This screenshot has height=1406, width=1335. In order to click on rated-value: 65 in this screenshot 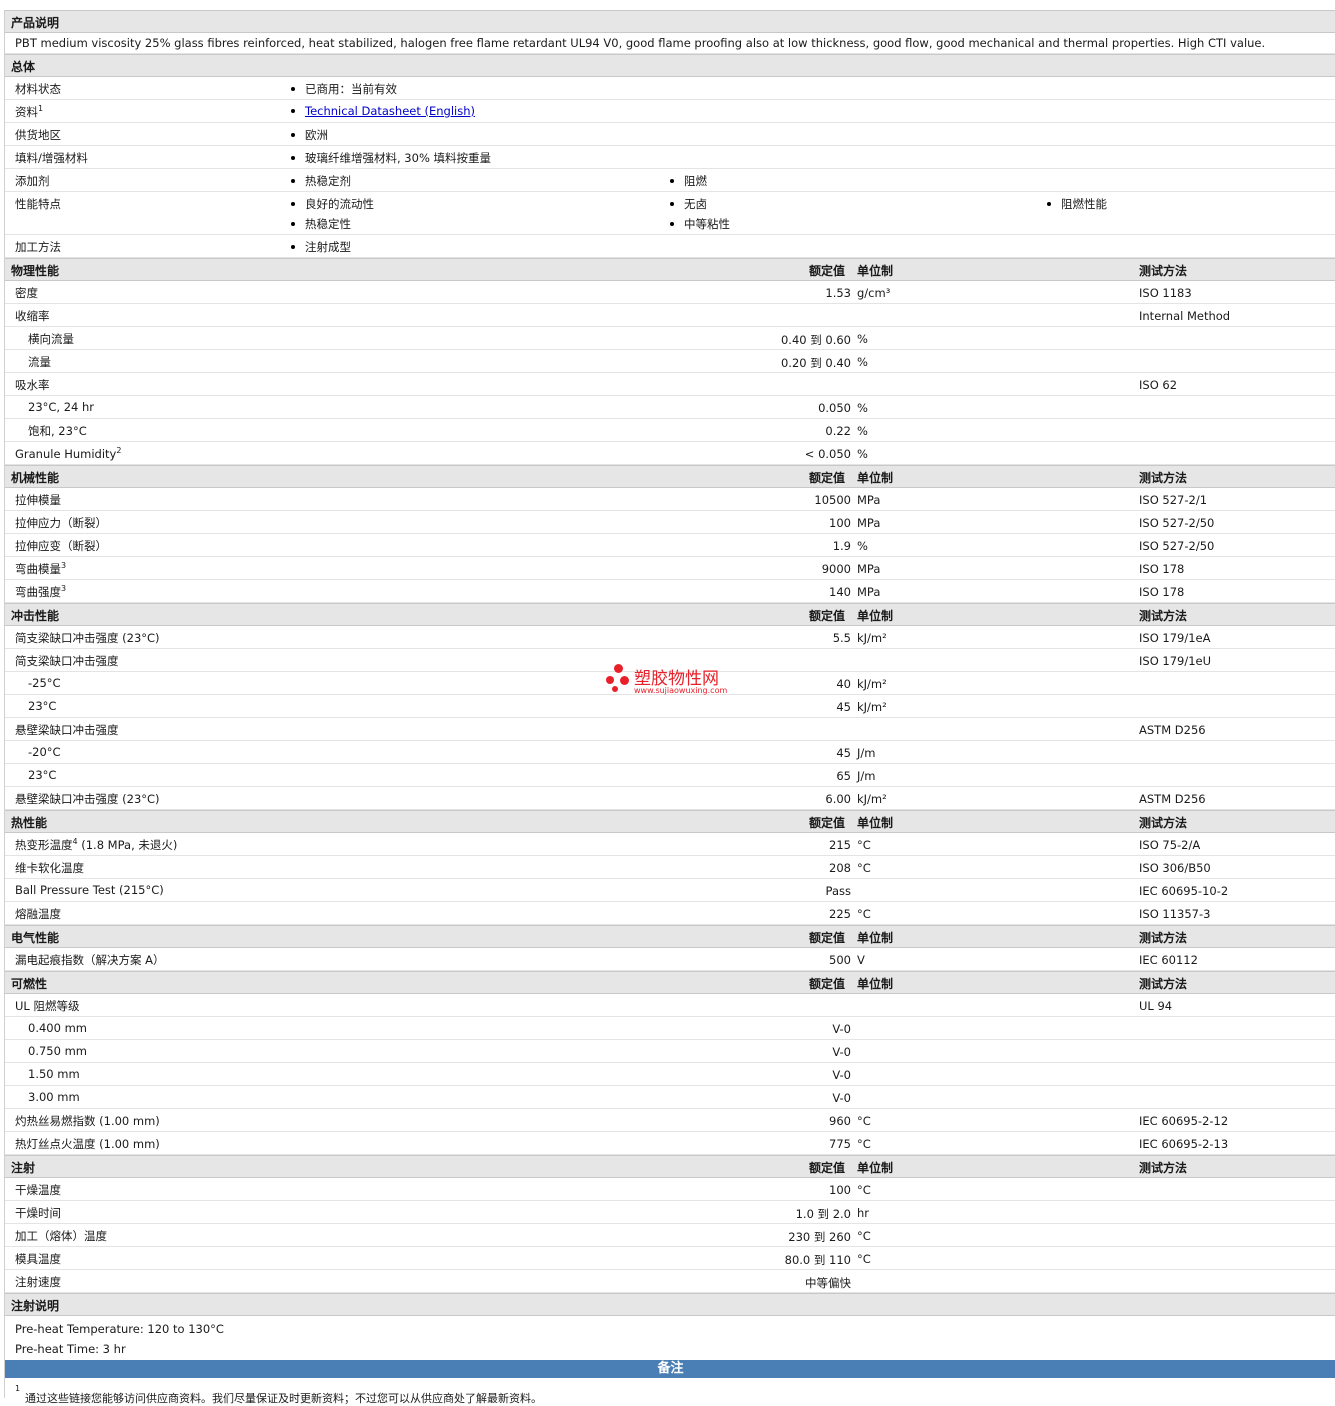, I will do `click(843, 776)`.